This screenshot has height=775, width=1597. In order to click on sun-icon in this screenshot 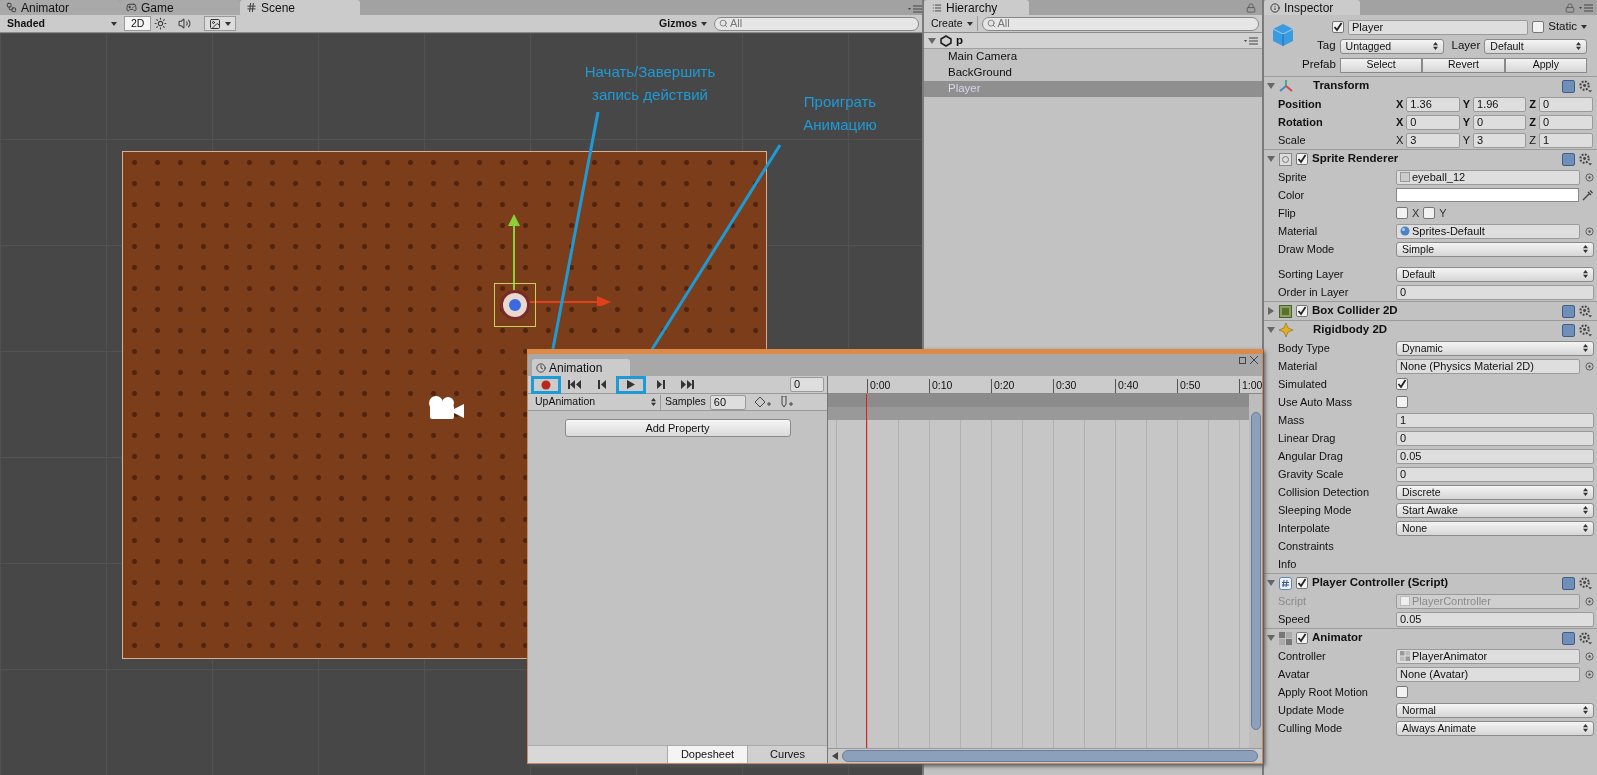, I will do `click(161, 23)`.